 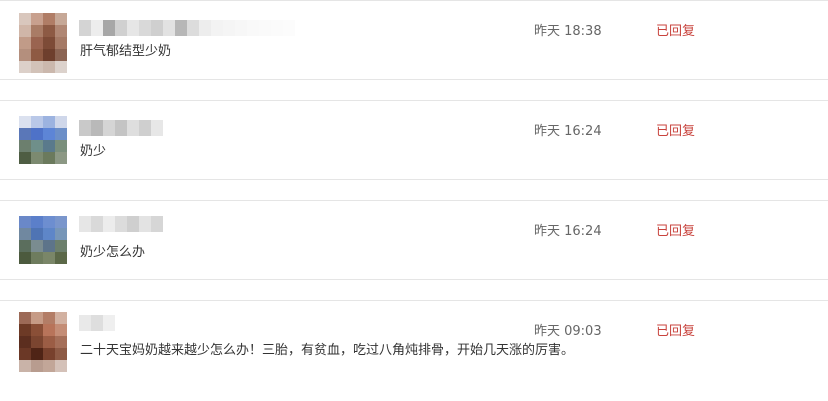 What do you see at coordinates (113, 252) in the screenshot?
I see `message-text: 奶少怎么办` at bounding box center [113, 252].